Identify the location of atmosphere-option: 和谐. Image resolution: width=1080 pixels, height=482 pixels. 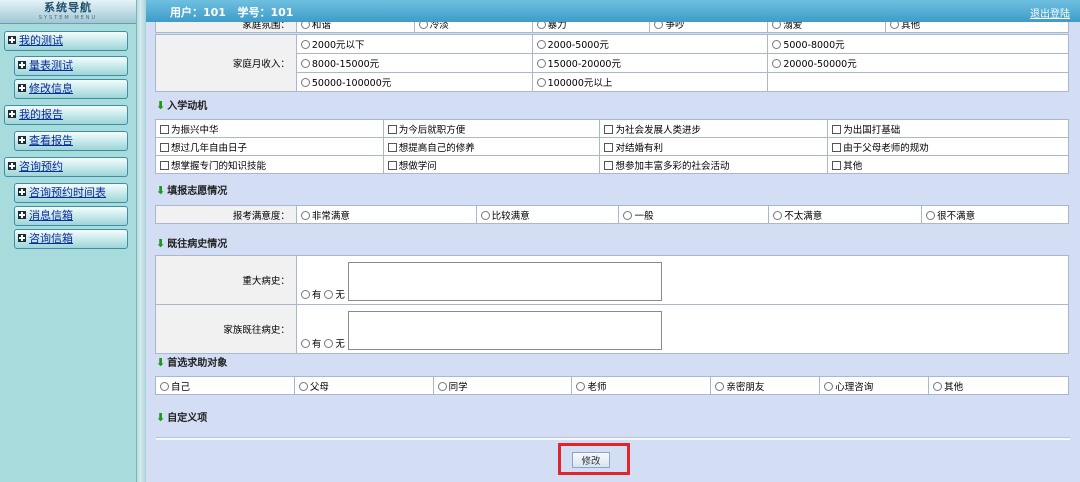
(355, 27).